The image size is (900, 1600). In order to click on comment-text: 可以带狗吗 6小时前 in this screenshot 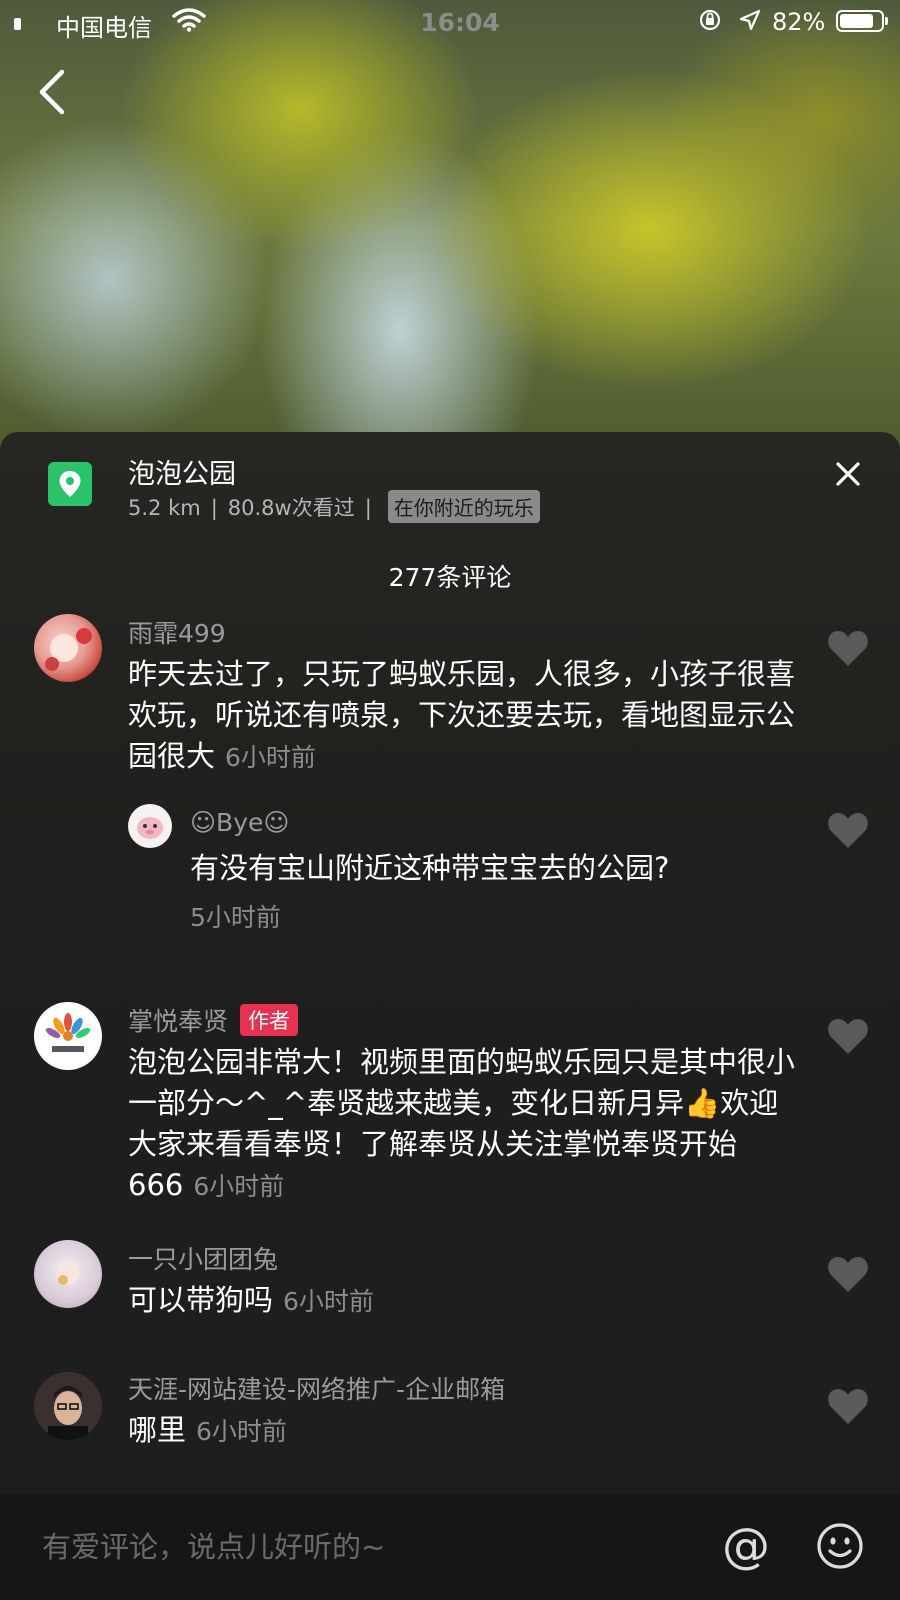, I will do `click(463, 1301)`.